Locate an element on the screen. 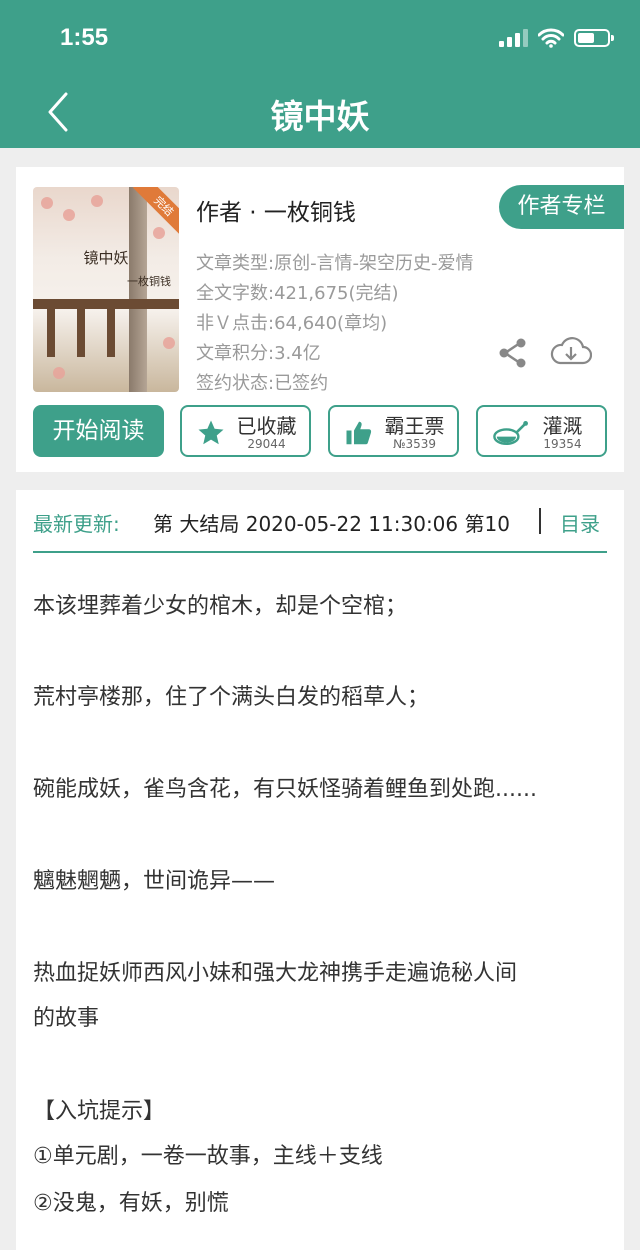 Image resolution: width=640 pixels, height=1250 pixels. divider-line is located at coordinates (320, 552).